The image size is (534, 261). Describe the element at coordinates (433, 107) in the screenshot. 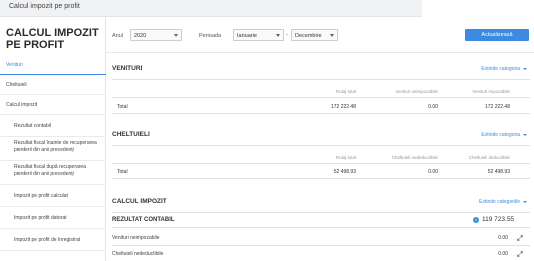

I see `venituri-total-neimpozabile: 0.00` at that location.